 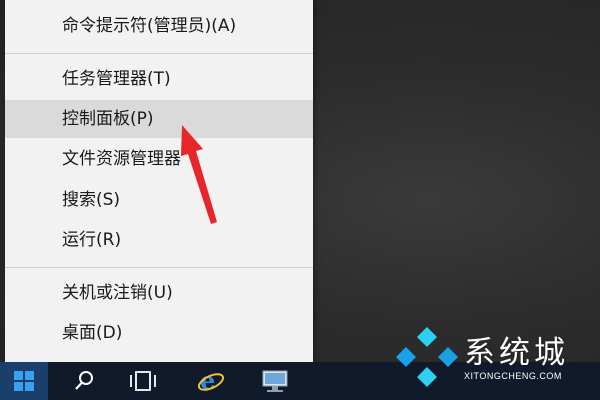 What do you see at coordinates (92, 333) in the screenshot?
I see `menu-item-label: 桌面(D)` at bounding box center [92, 333].